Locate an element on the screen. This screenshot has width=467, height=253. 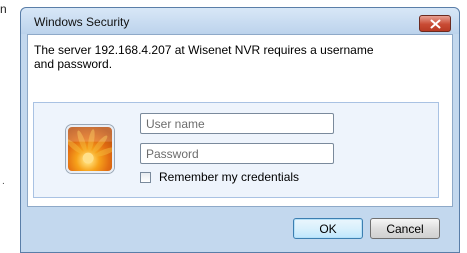
dialog-titlebar: Windows Security is located at coordinates (240, 21).